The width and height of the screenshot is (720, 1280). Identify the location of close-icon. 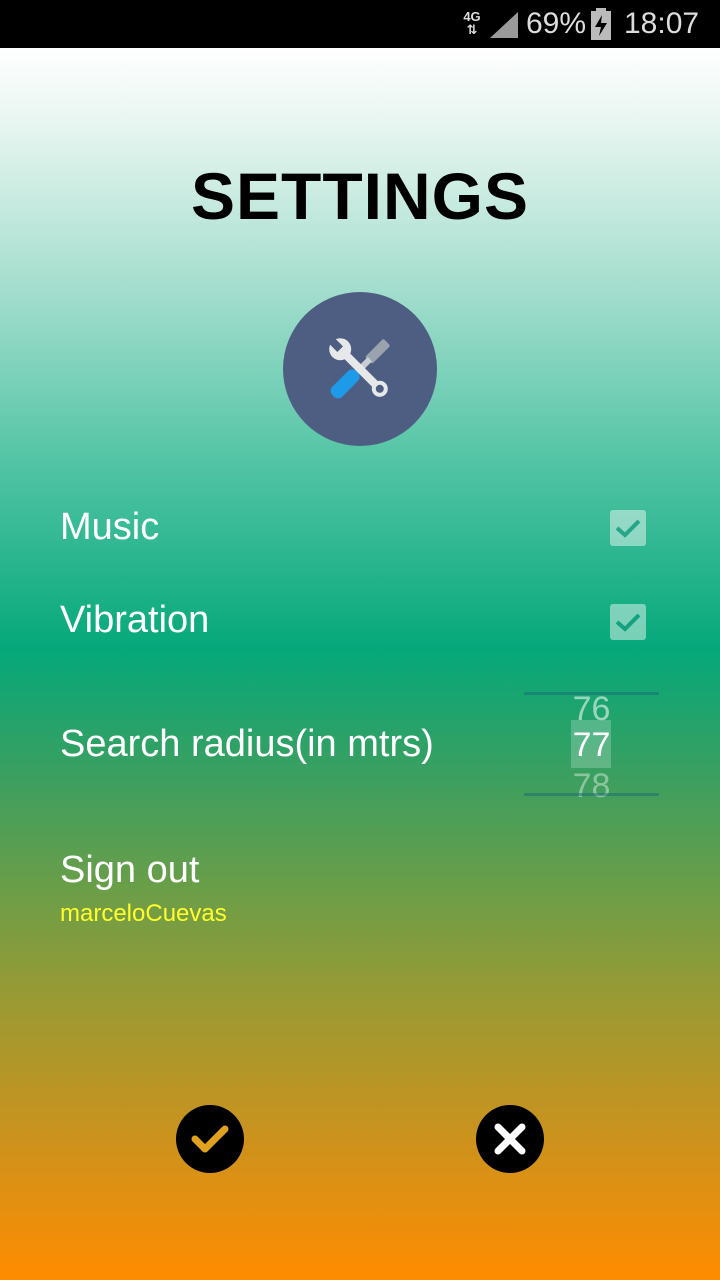
(510, 1139).